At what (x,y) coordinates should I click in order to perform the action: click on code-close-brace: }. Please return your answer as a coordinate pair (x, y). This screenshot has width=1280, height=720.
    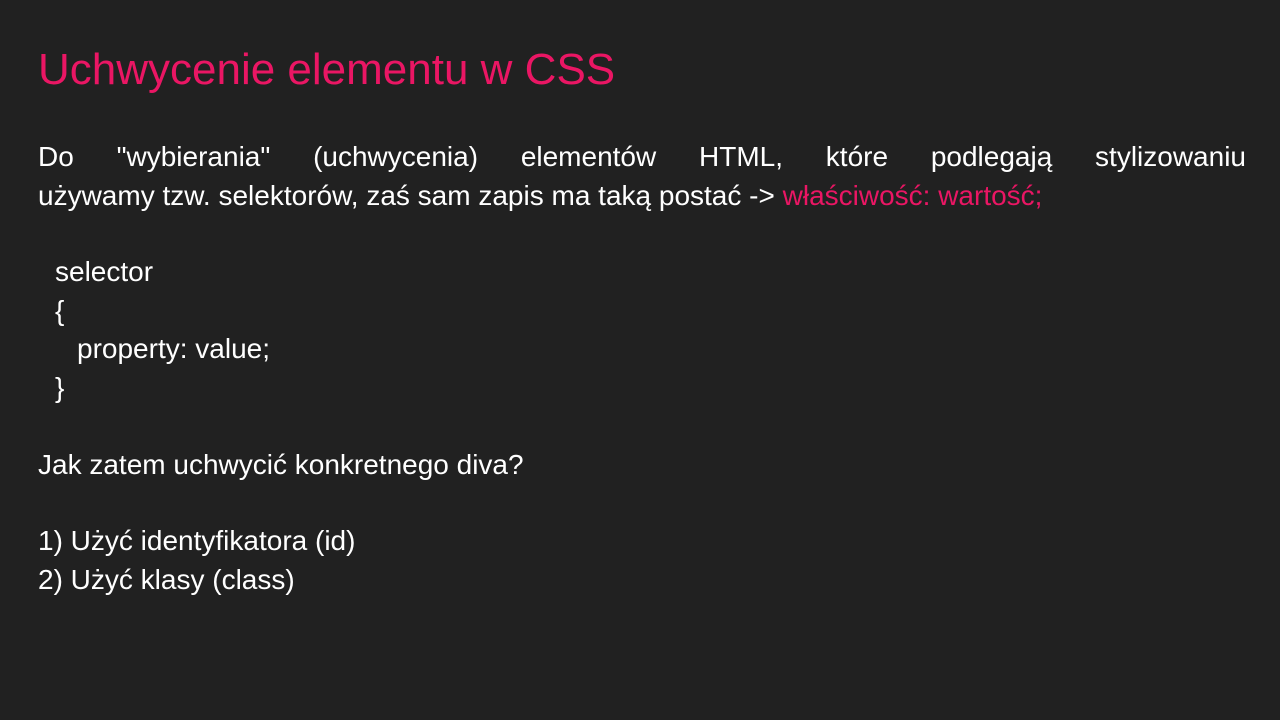
    Looking at the image, I should click on (60, 387).